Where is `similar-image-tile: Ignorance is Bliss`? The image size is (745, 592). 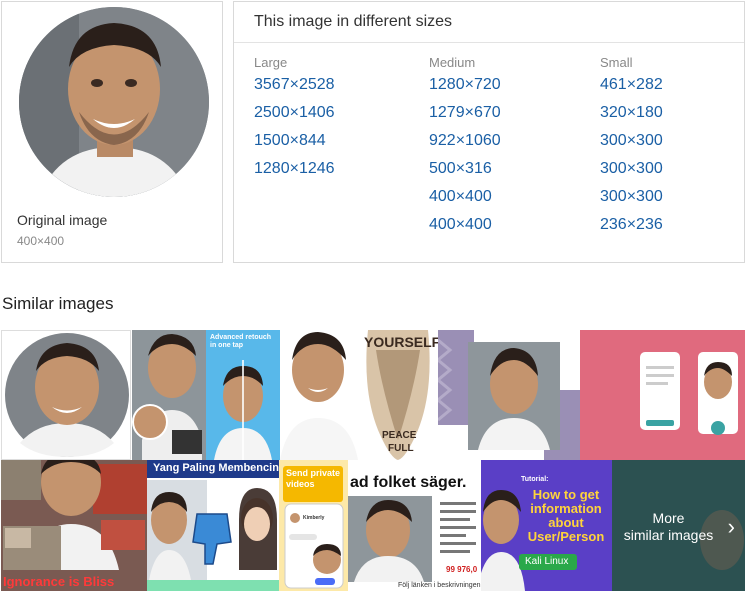
similar-image-tile: Ignorance is Bliss is located at coordinates (74, 525).